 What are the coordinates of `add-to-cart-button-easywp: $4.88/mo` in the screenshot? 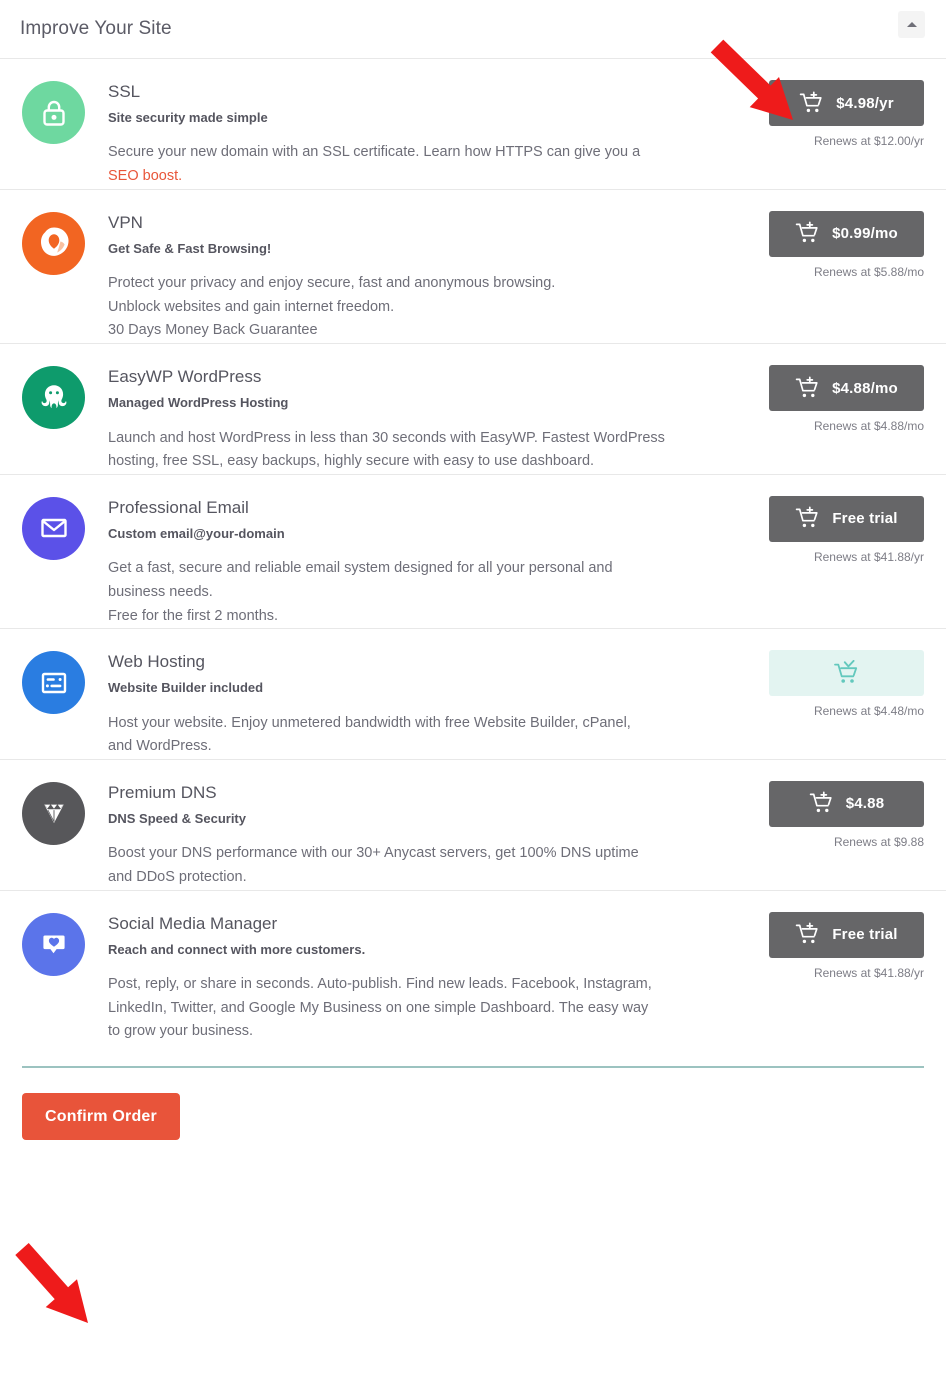 It's located at (846, 388).